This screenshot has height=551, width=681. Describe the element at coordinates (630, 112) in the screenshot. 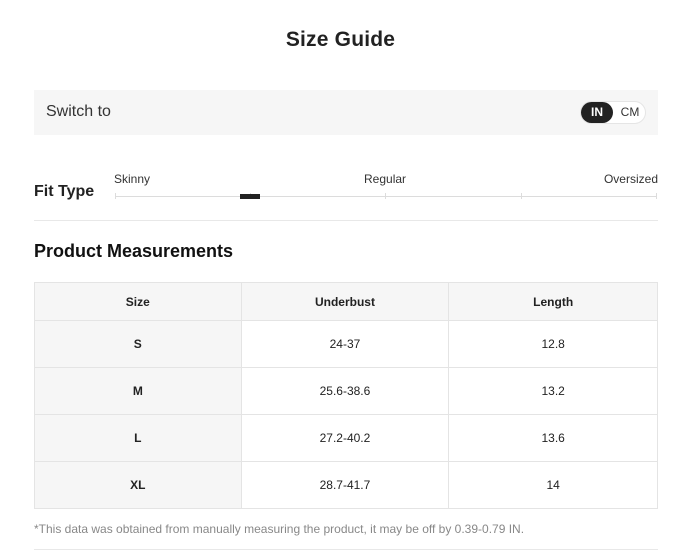

I see `unit-cm-button: CM` at that location.